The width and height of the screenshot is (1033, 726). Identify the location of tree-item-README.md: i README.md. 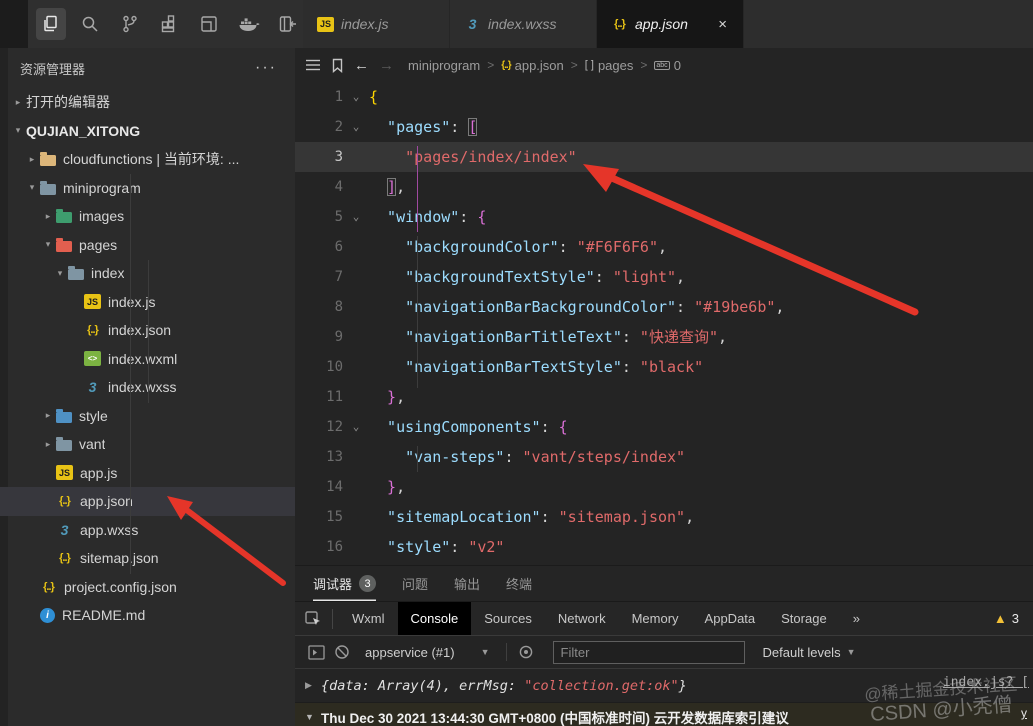
(147, 615).